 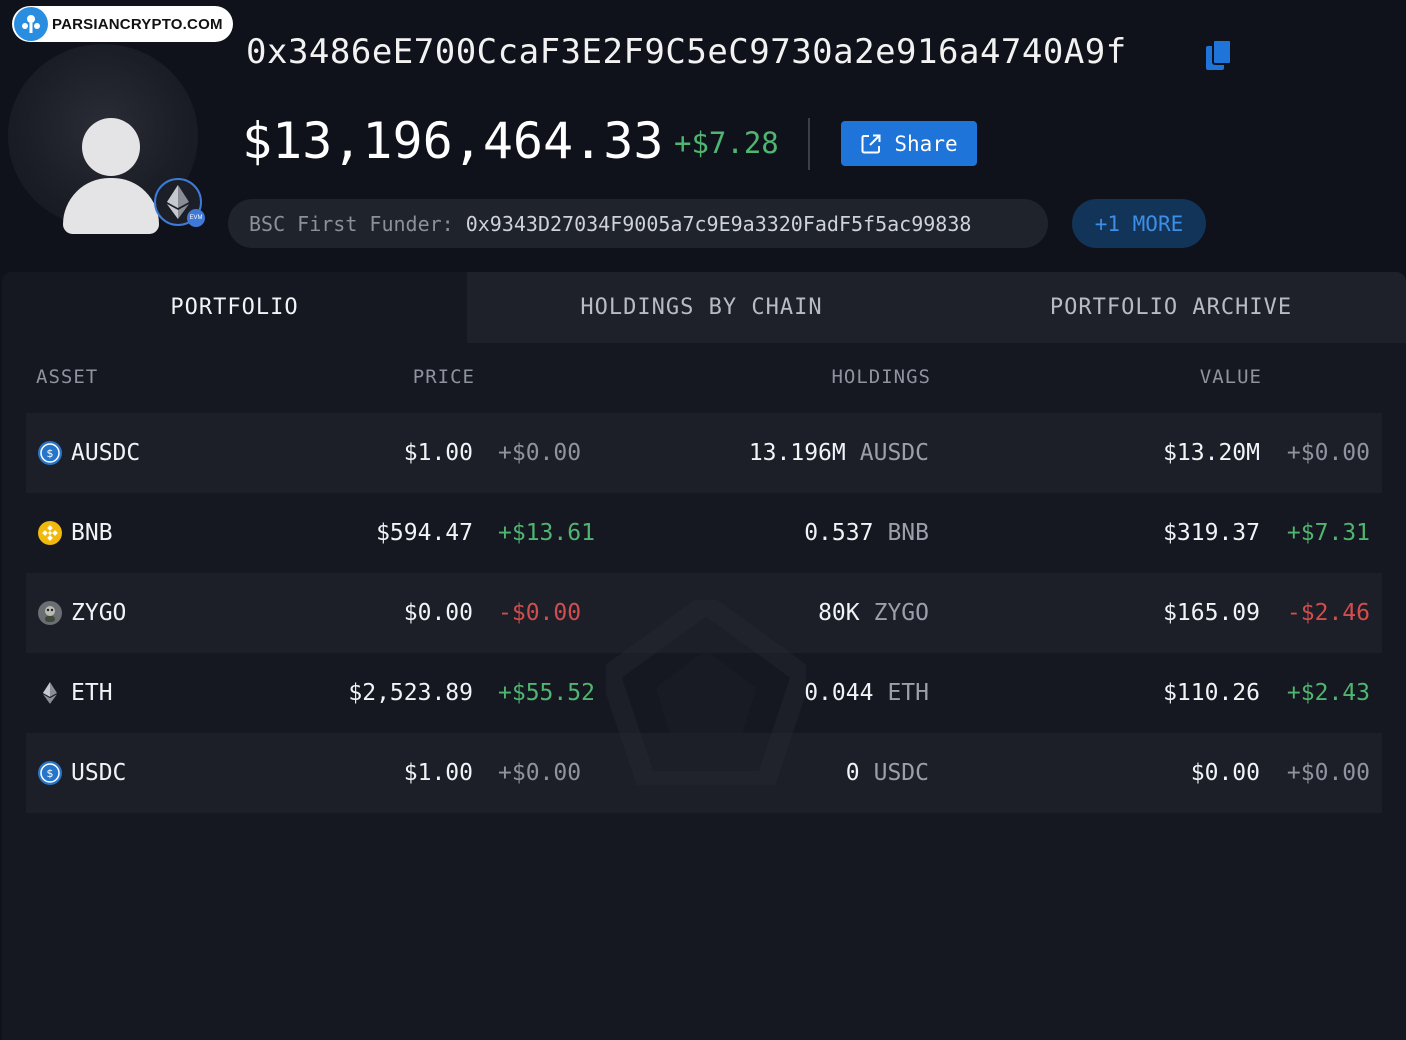 What do you see at coordinates (852, 773) in the screenshot?
I see `holdings-amount: 0` at bounding box center [852, 773].